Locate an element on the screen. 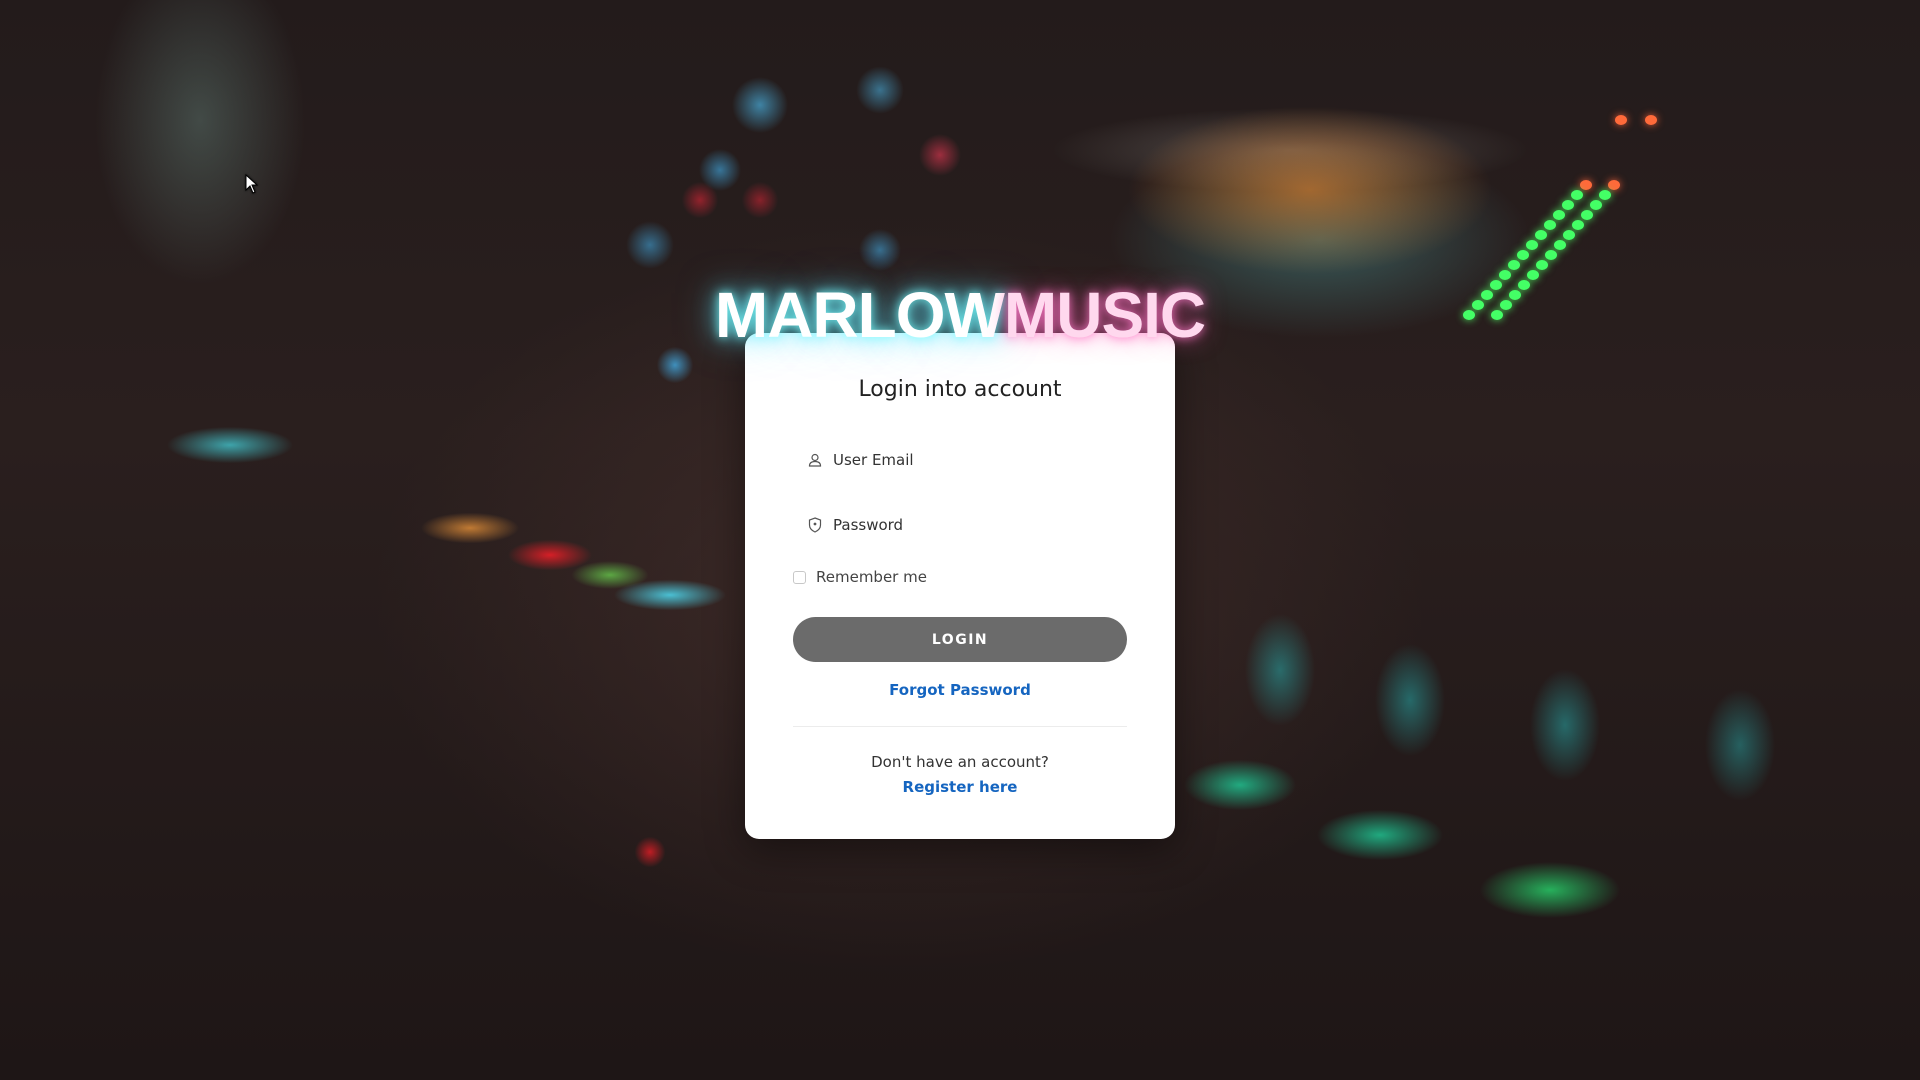 This screenshot has height=1080, width=1920. remember-me: Remember me is located at coordinates (860, 577).